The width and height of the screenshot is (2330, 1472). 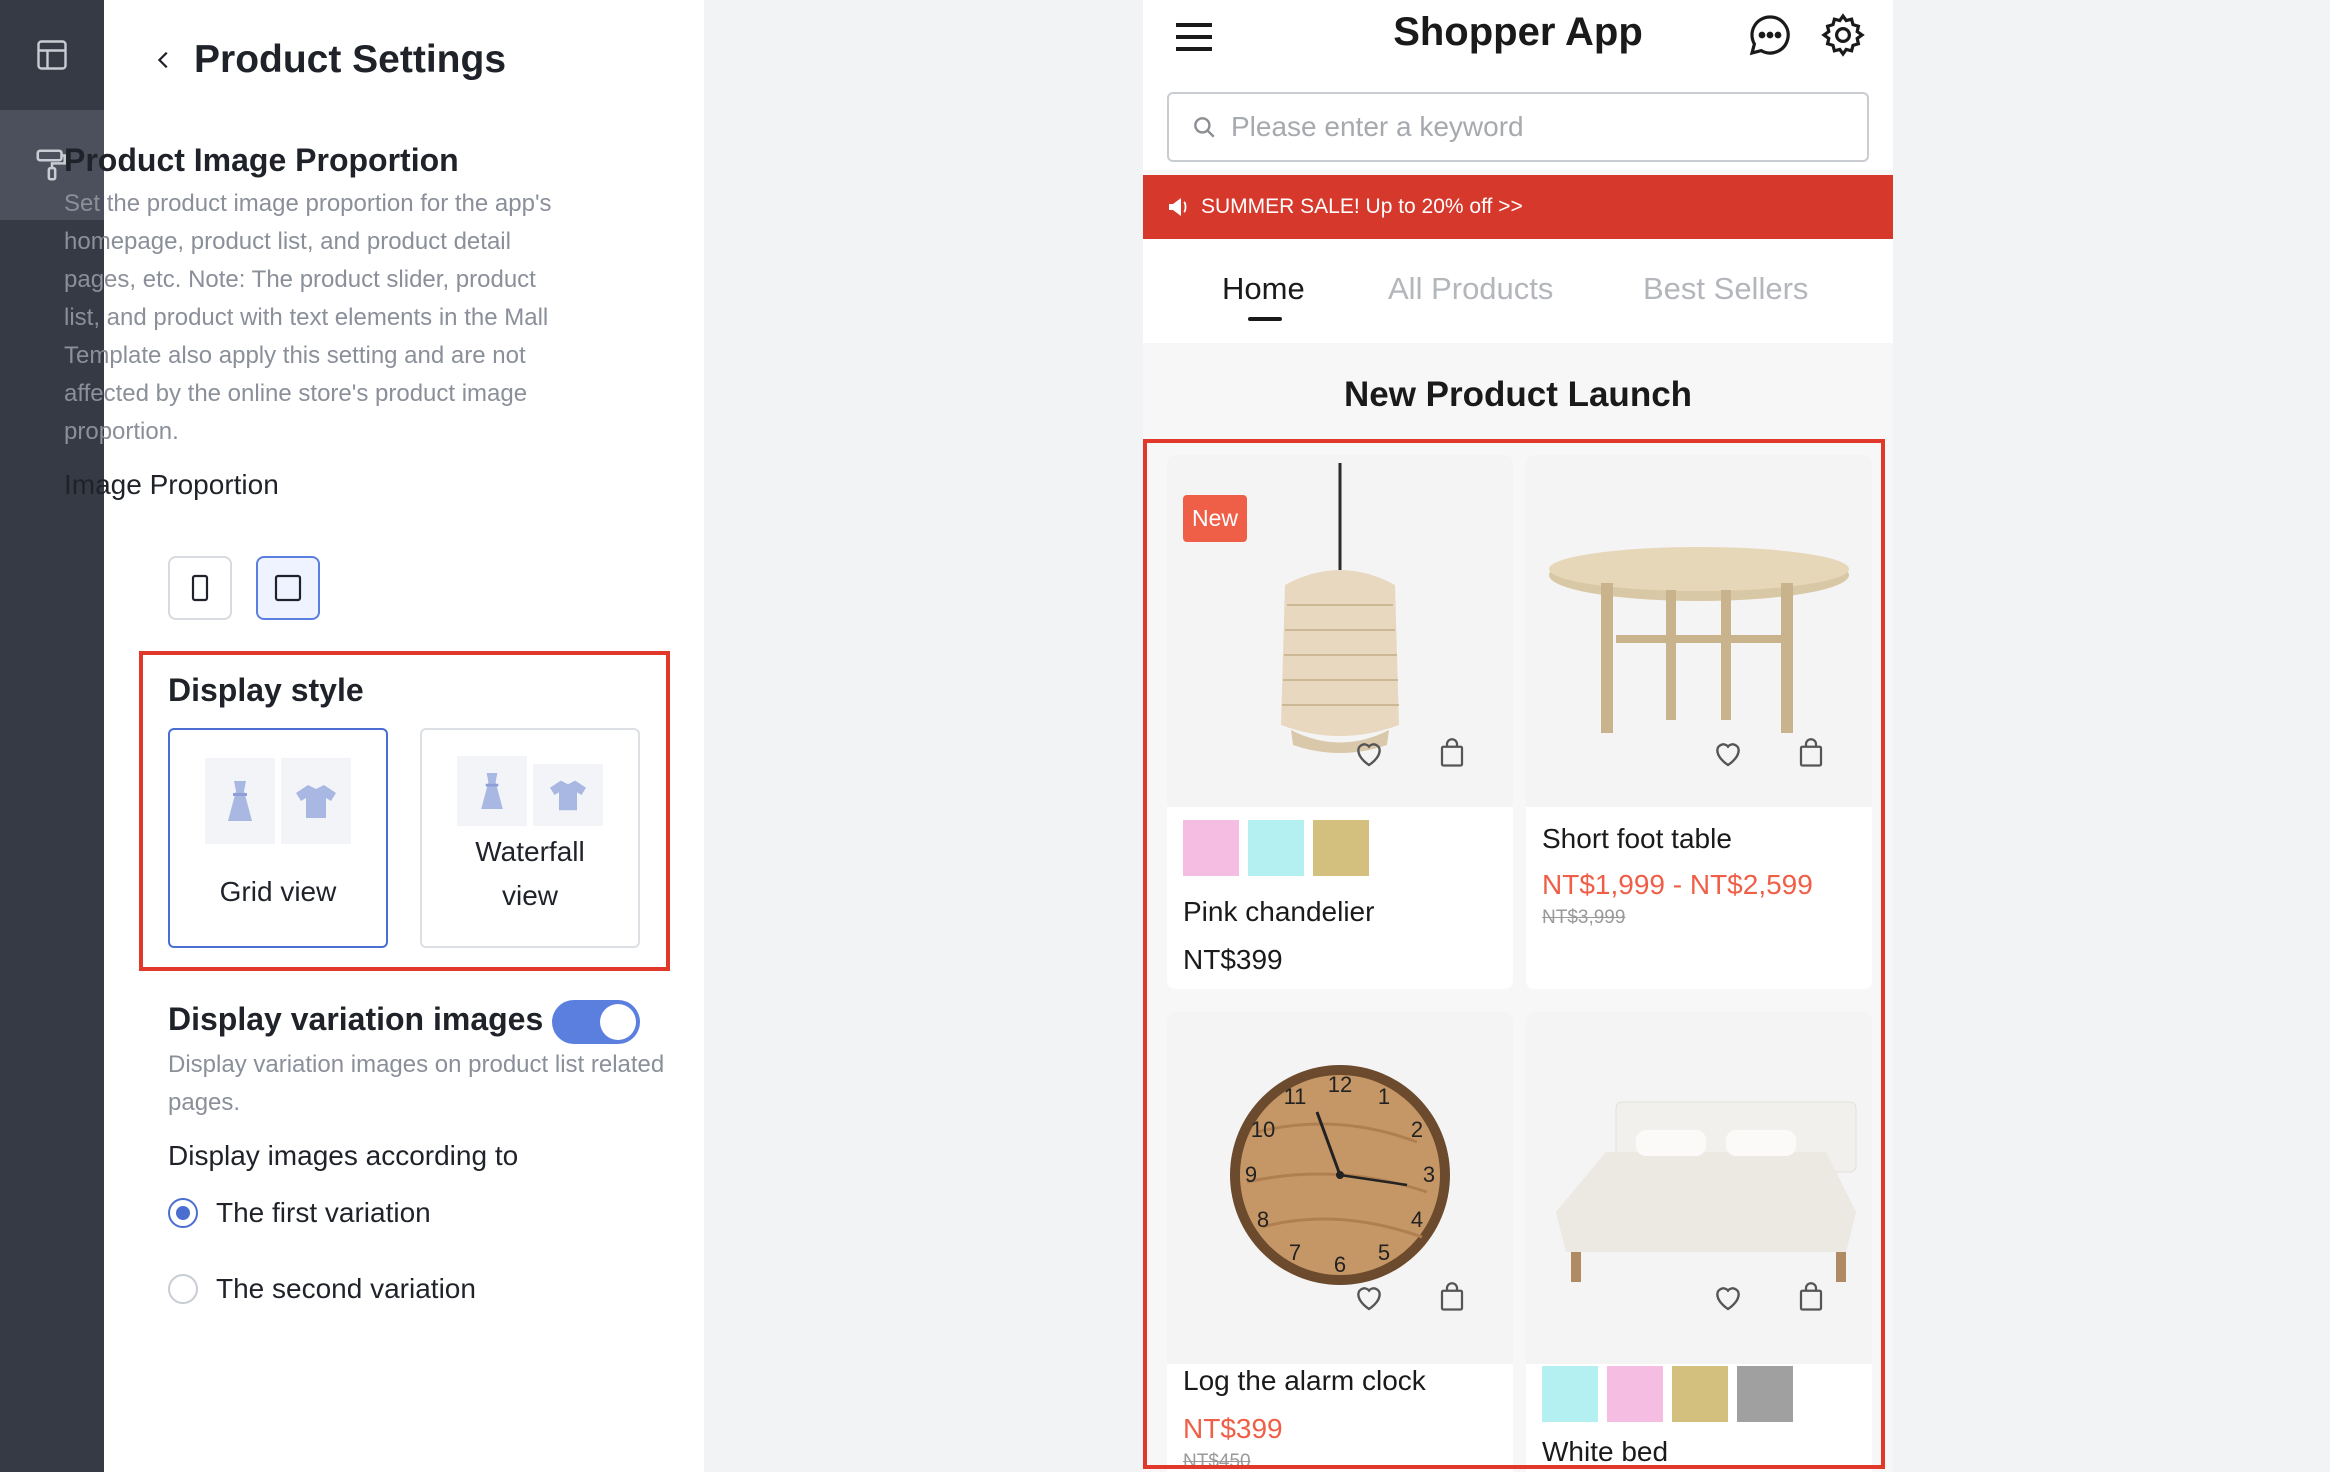 I want to click on app-tabs: Home All Products Best Sellers, so click(x=1518, y=291).